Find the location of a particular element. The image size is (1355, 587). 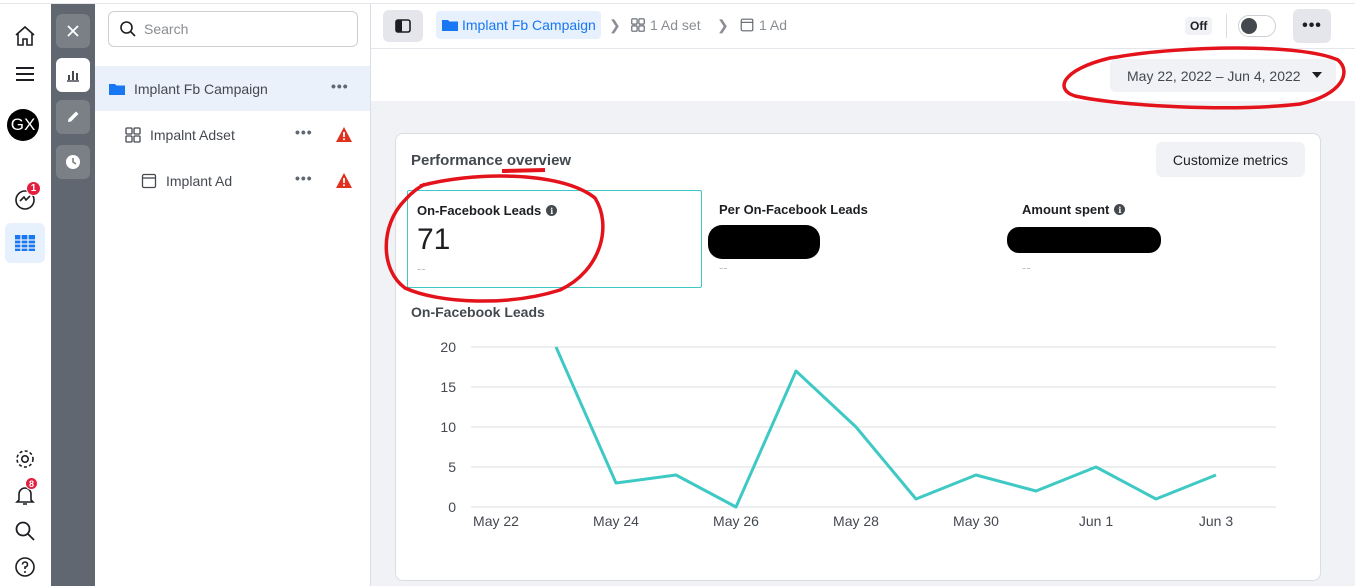

home-button is located at coordinates (25, 36).